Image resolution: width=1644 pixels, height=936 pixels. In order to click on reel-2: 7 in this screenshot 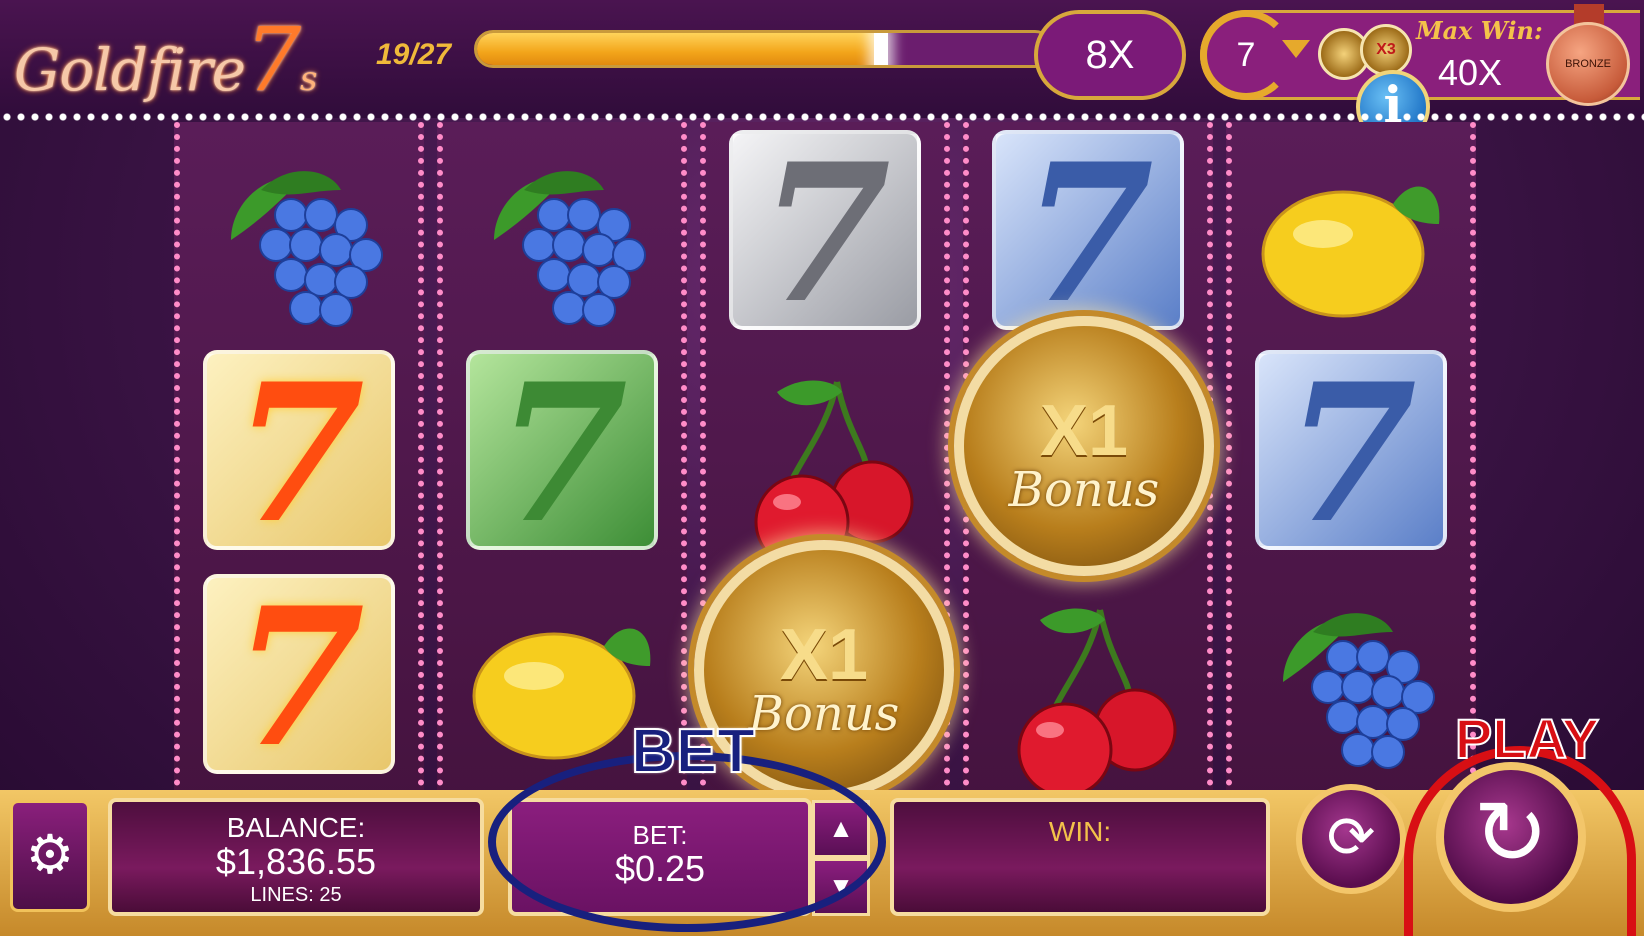, I will do `click(562, 460)`.